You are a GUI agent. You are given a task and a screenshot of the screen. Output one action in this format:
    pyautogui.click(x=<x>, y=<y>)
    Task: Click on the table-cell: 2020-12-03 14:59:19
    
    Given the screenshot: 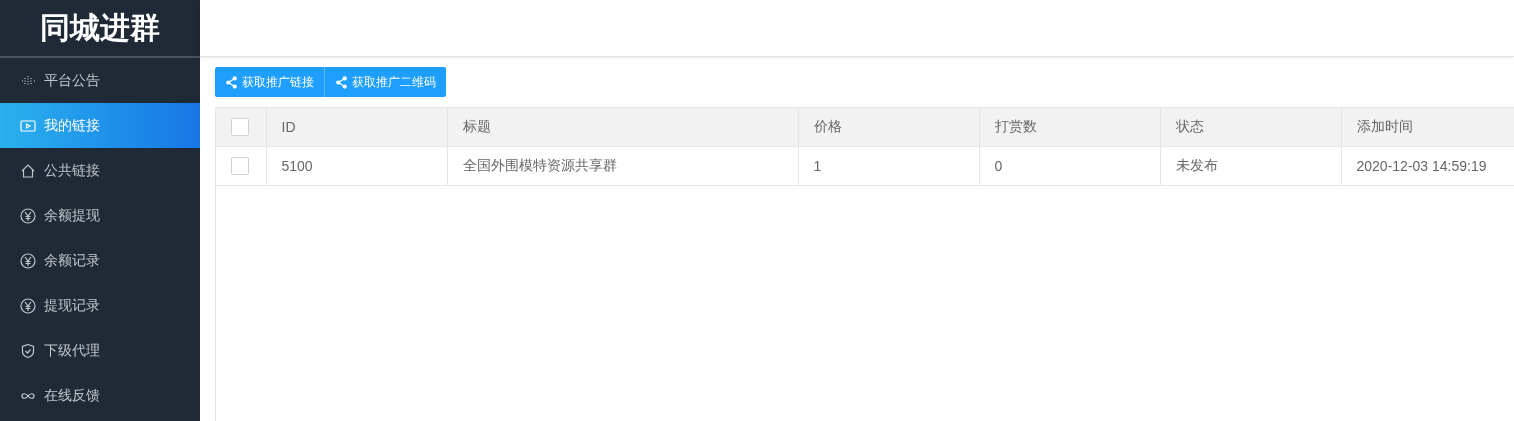 What is the action you would take?
    pyautogui.click(x=1421, y=166)
    